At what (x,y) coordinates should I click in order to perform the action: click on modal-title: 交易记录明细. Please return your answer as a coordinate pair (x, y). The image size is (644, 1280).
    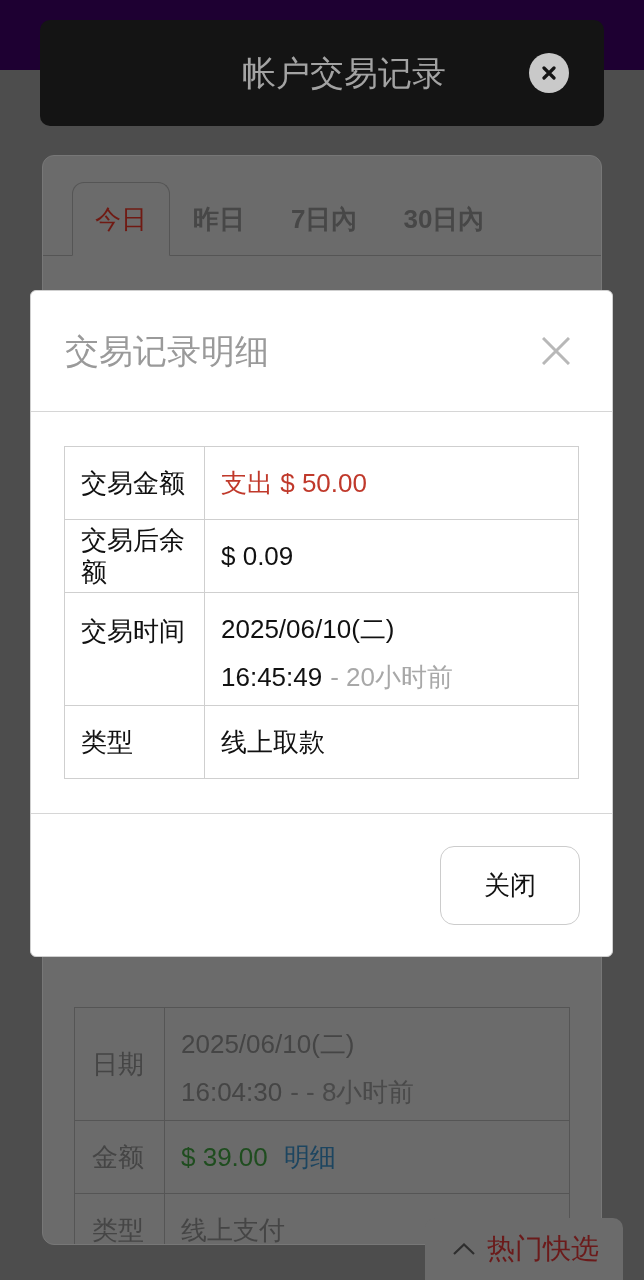
    Looking at the image, I should click on (167, 351).